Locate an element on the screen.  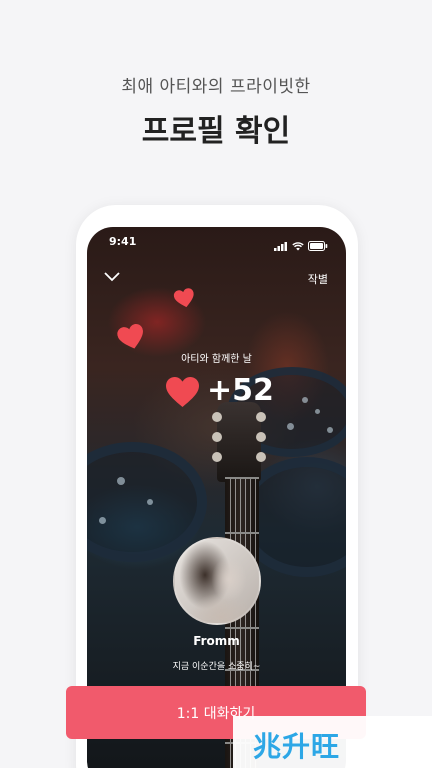
wifi-icon is located at coordinates (298, 245).